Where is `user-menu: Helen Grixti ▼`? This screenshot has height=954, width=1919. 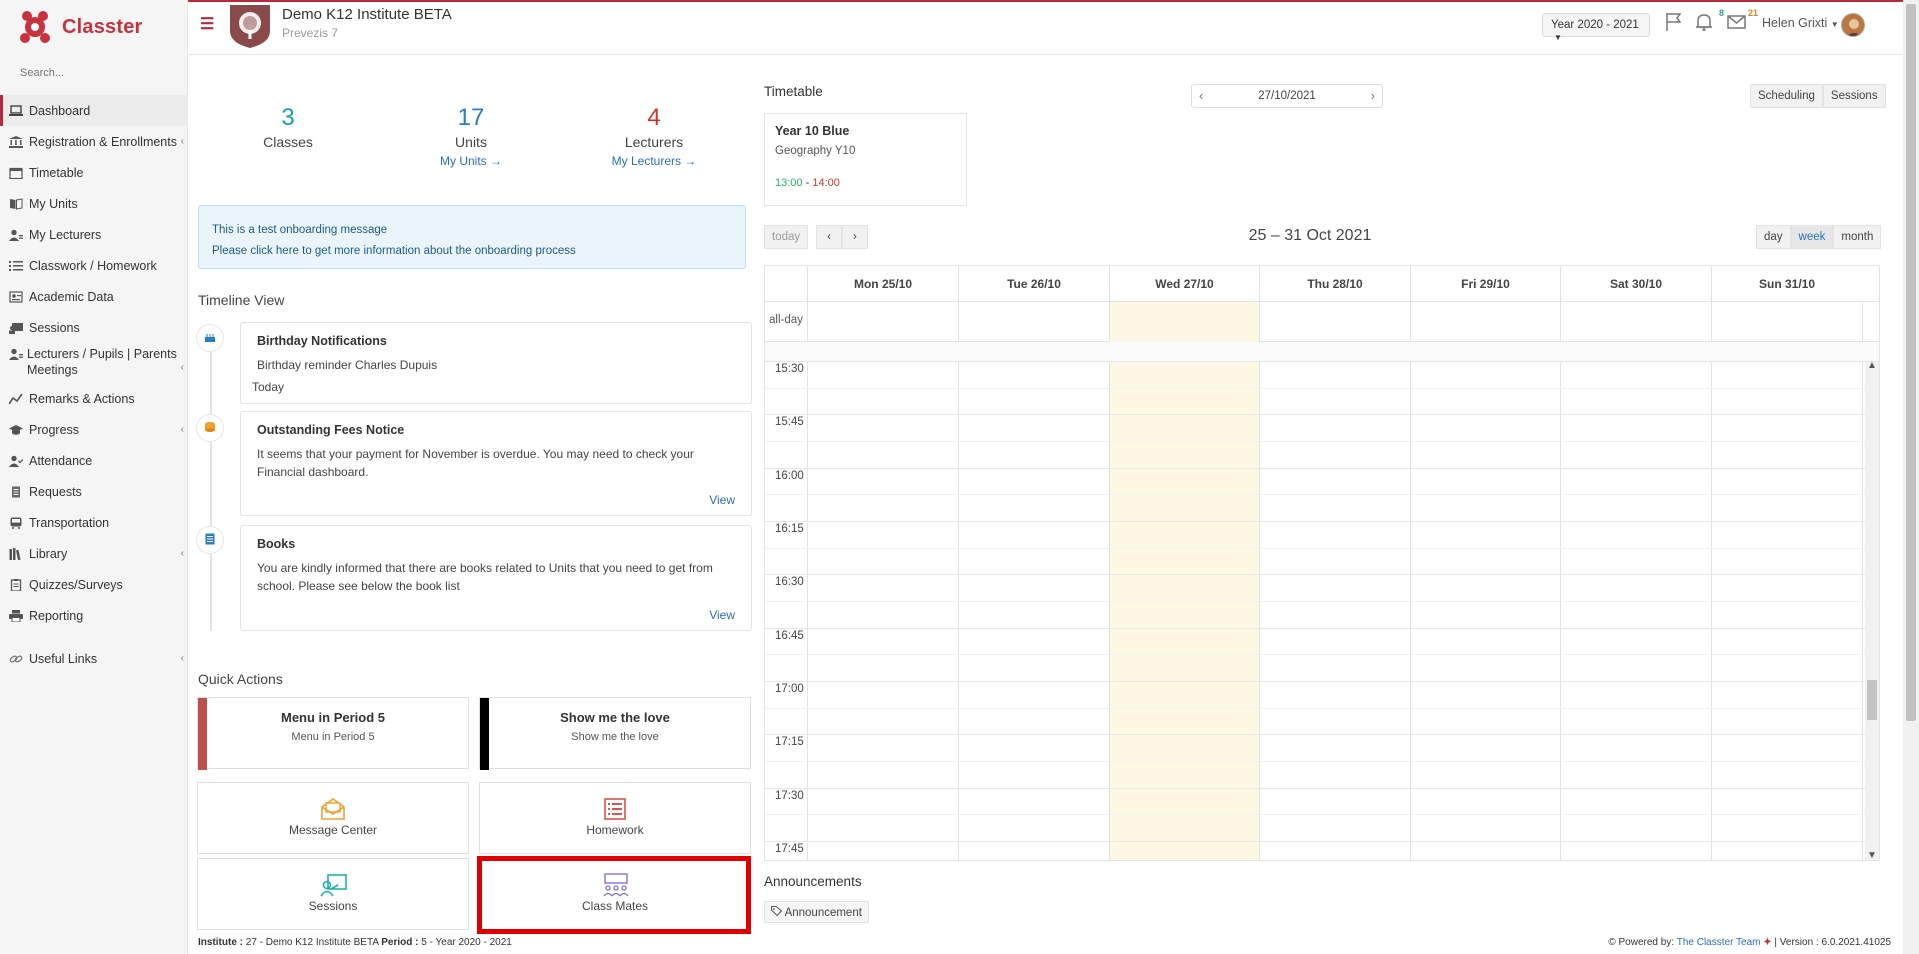 user-menu: Helen Grixti ▼ is located at coordinates (1800, 23).